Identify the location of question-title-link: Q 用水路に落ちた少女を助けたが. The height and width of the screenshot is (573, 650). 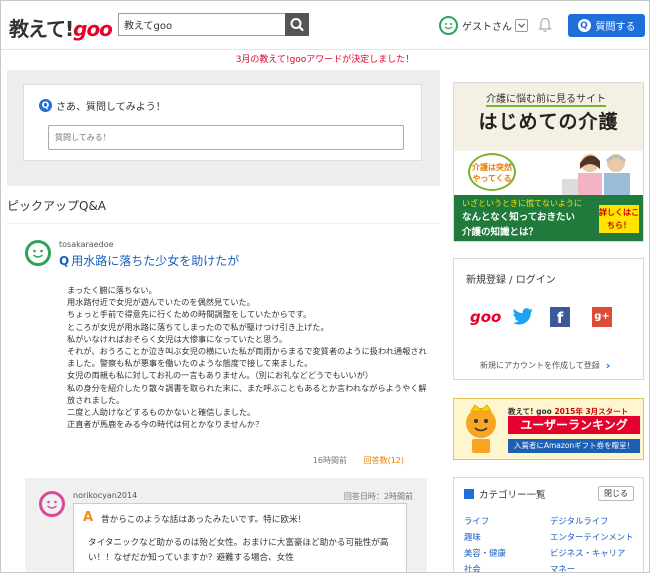
(149, 260).